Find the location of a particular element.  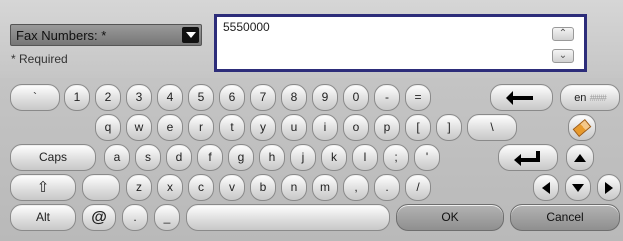

key-0-row1: ` is located at coordinates (35, 97).